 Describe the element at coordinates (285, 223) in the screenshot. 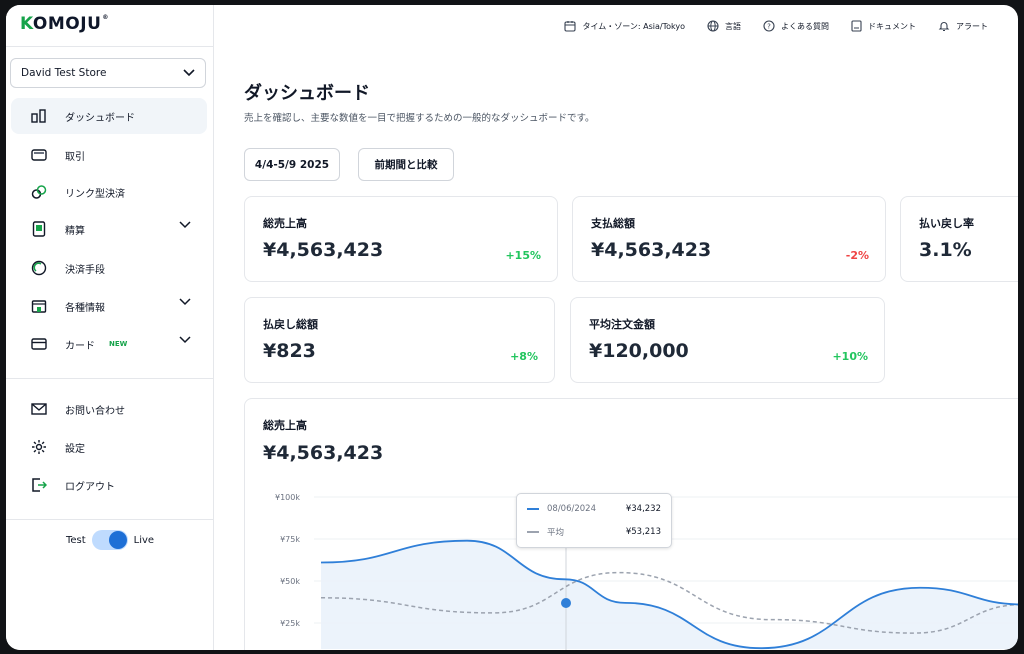

I see `kpi-label: 総売上高` at that location.